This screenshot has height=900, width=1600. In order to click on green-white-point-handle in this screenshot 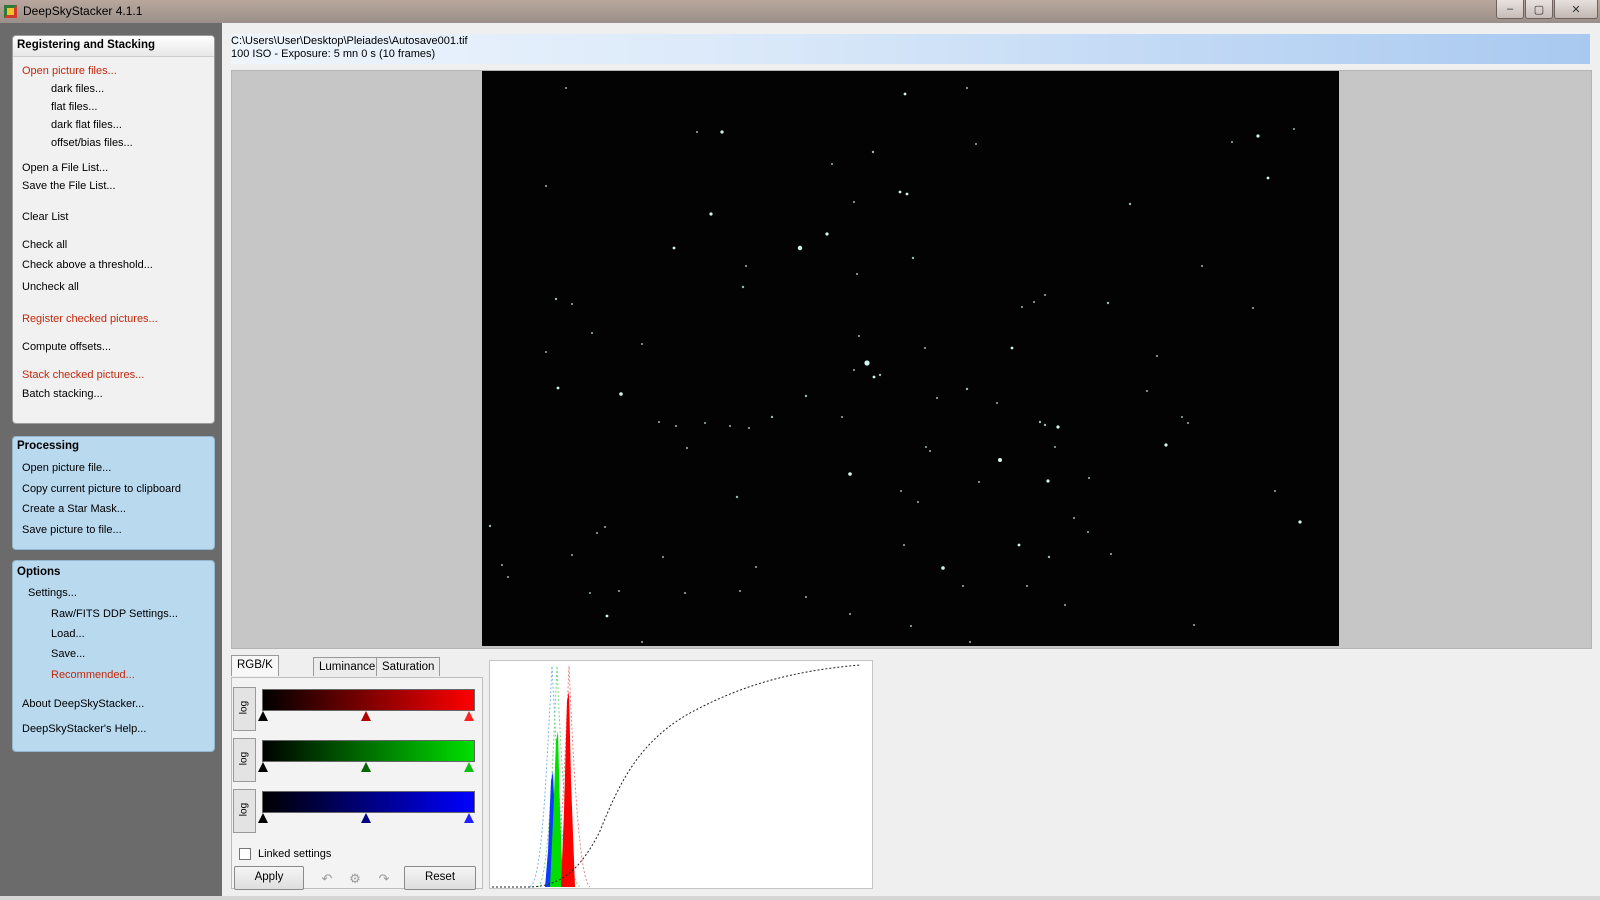, I will do `click(469, 767)`.